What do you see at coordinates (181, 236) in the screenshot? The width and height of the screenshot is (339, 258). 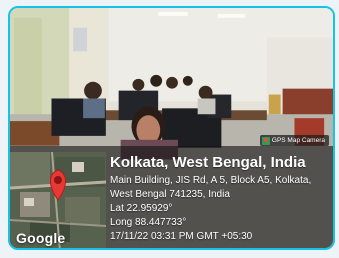 I see `timestamp-text: 17/11/22 03:31 PM GMT +05:30` at bounding box center [181, 236].